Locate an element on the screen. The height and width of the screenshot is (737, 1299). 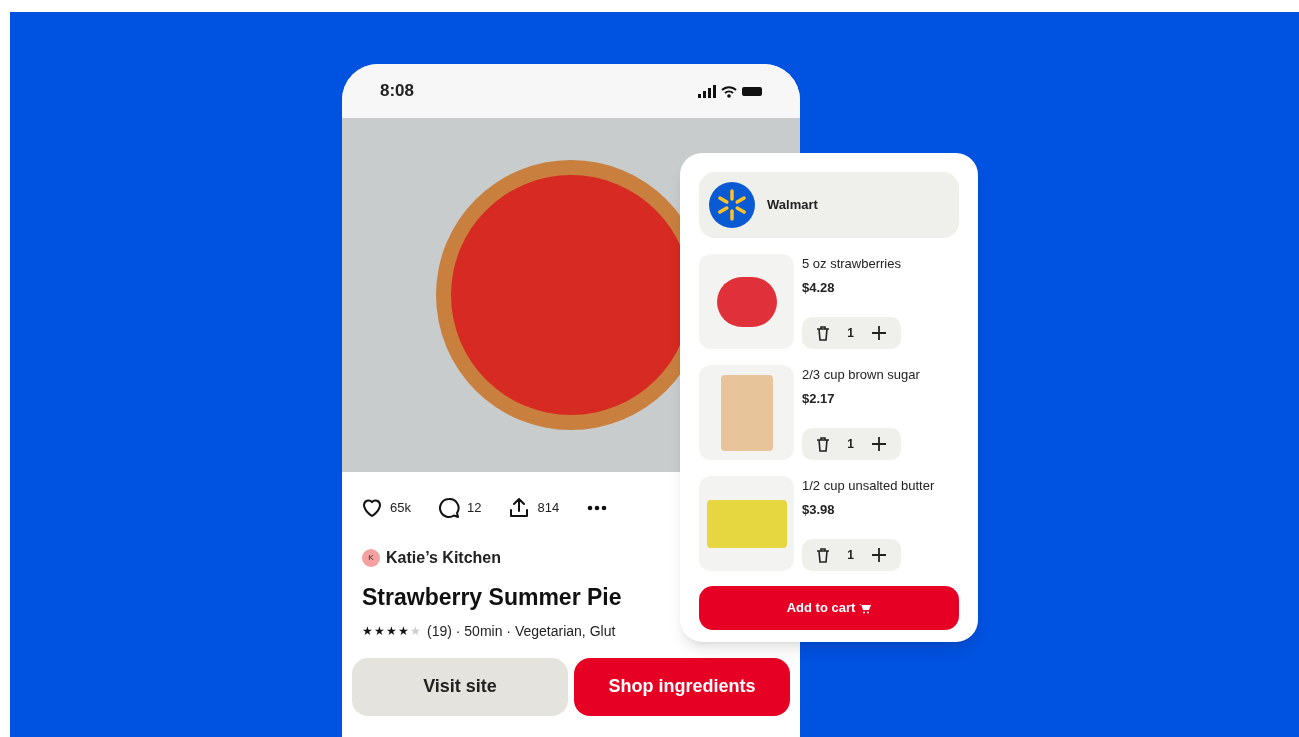
store-name: Walmart is located at coordinates (792, 205).